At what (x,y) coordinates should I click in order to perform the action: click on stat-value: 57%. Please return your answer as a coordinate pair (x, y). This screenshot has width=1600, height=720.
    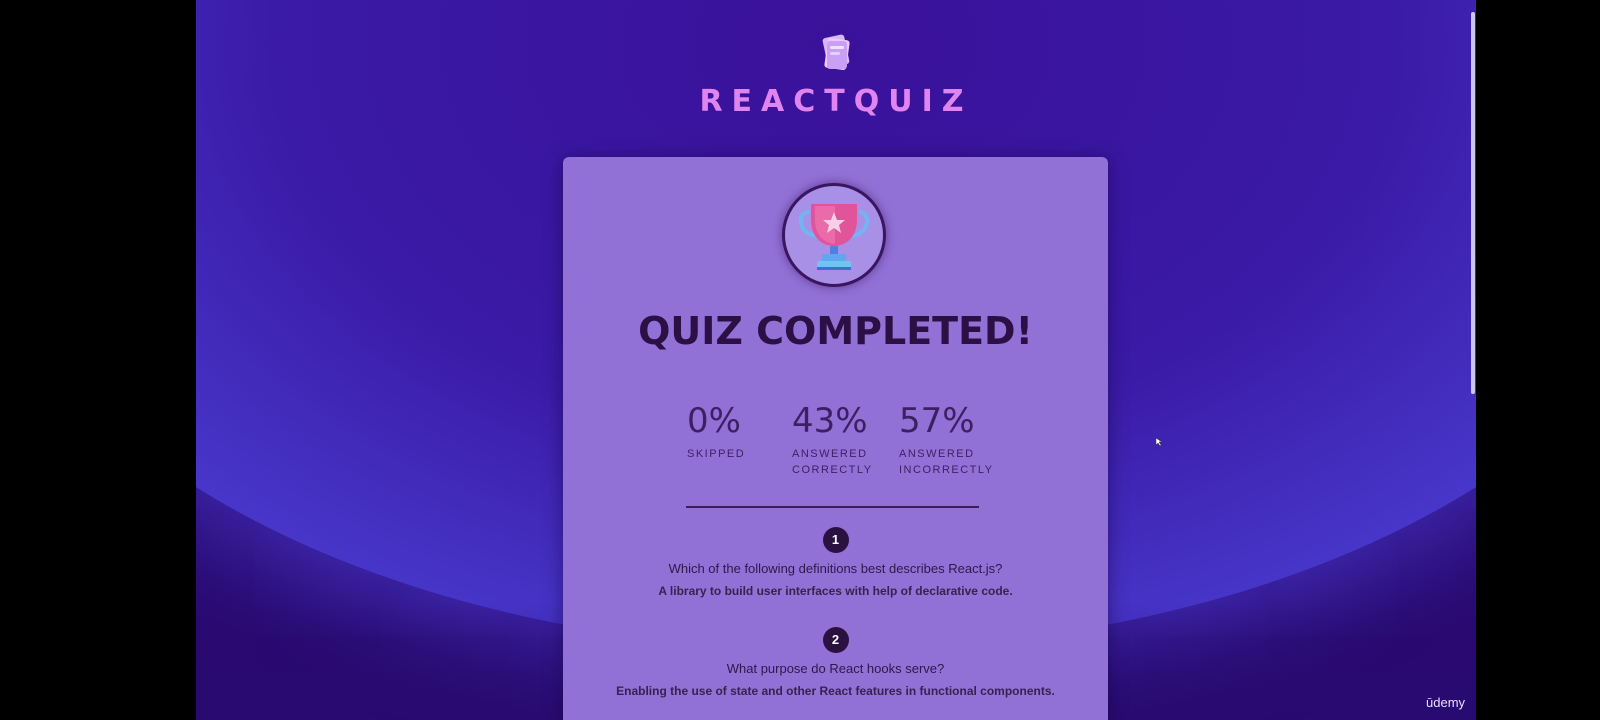
    Looking at the image, I should click on (937, 421).